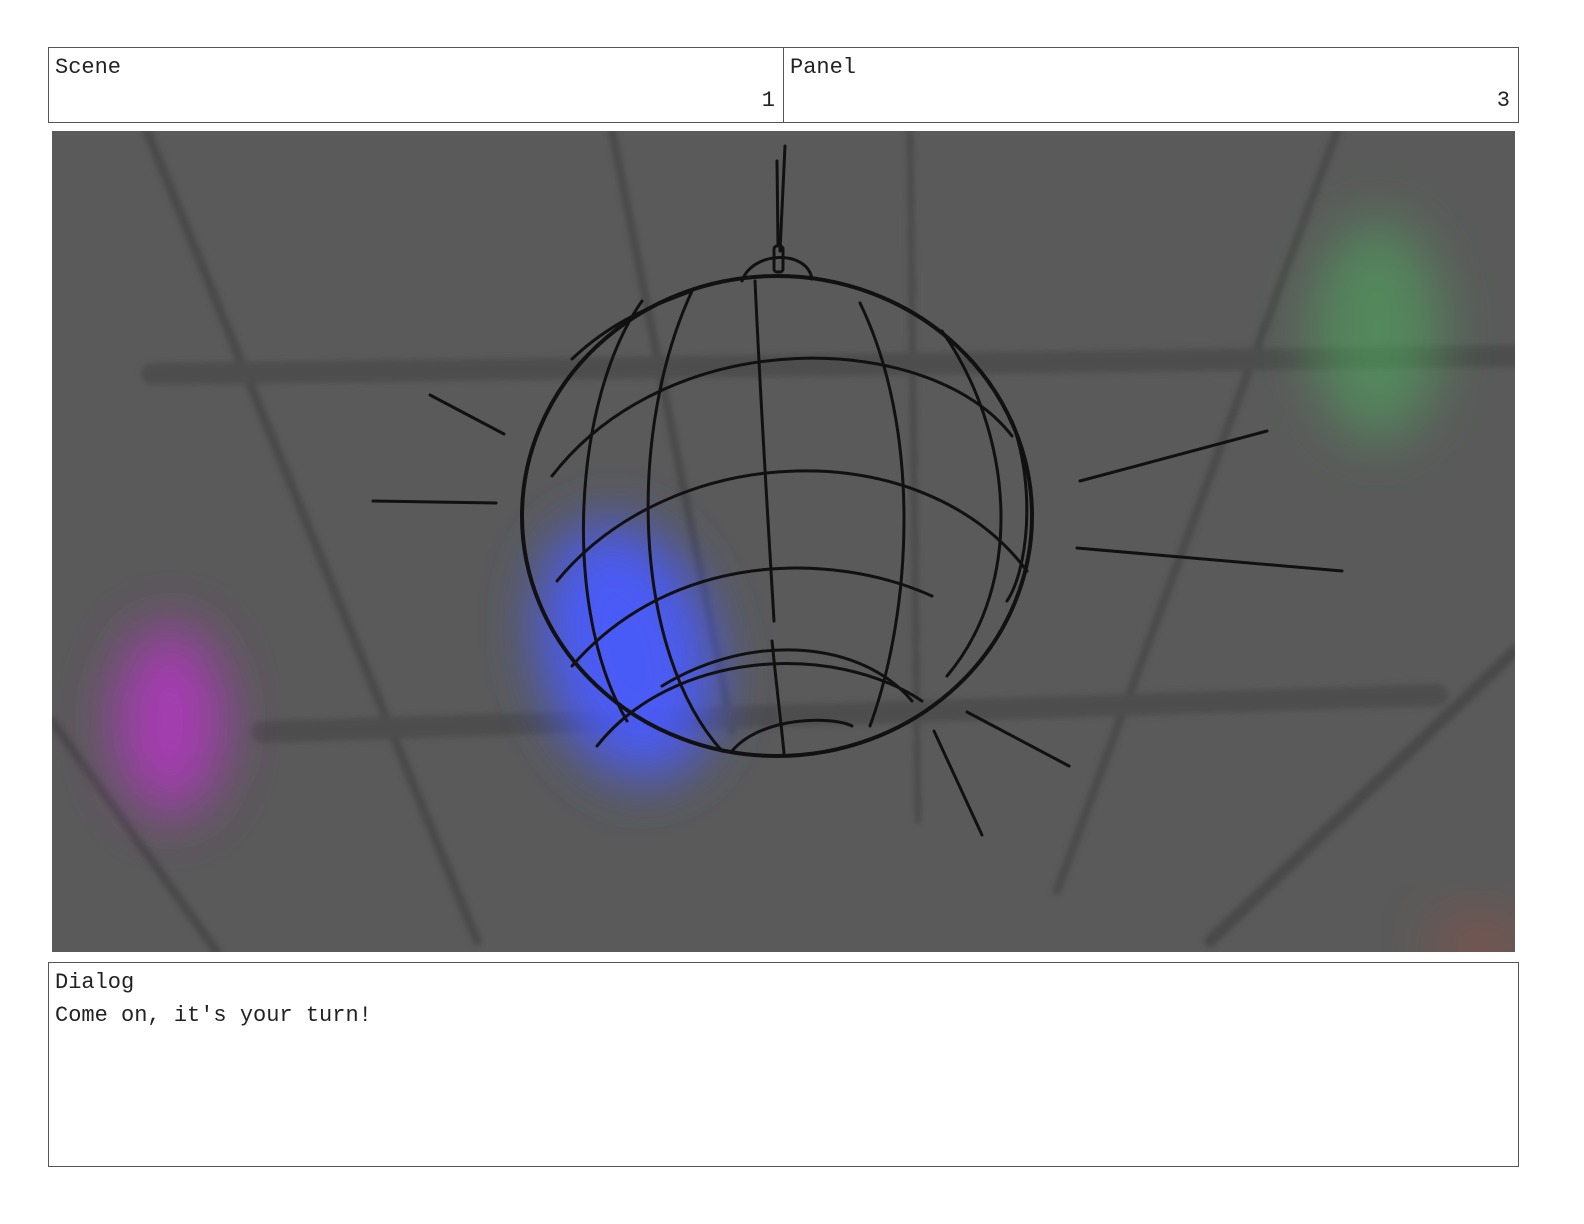 This screenshot has width=1584, height=1224. I want to click on scene-number: 1, so click(768, 100).